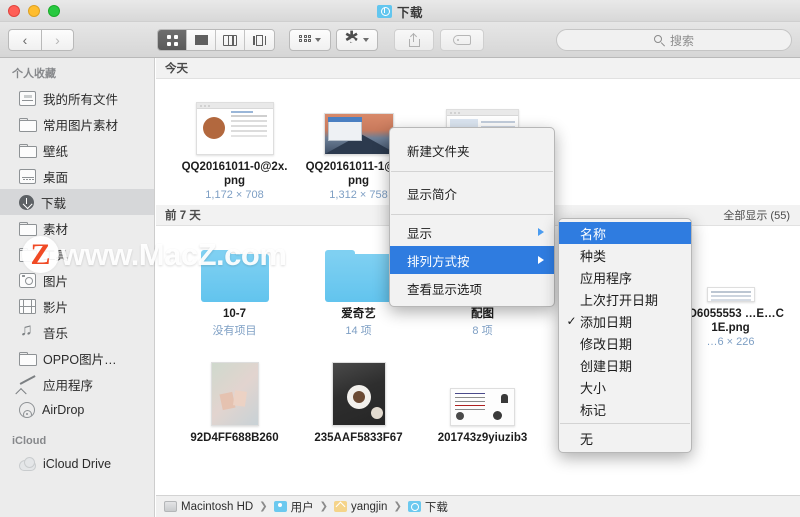 The height and width of the screenshot is (517, 800). Describe the element at coordinates (358, 195) in the screenshot. I see `file-dimensions: 1,312 × 758` at that location.